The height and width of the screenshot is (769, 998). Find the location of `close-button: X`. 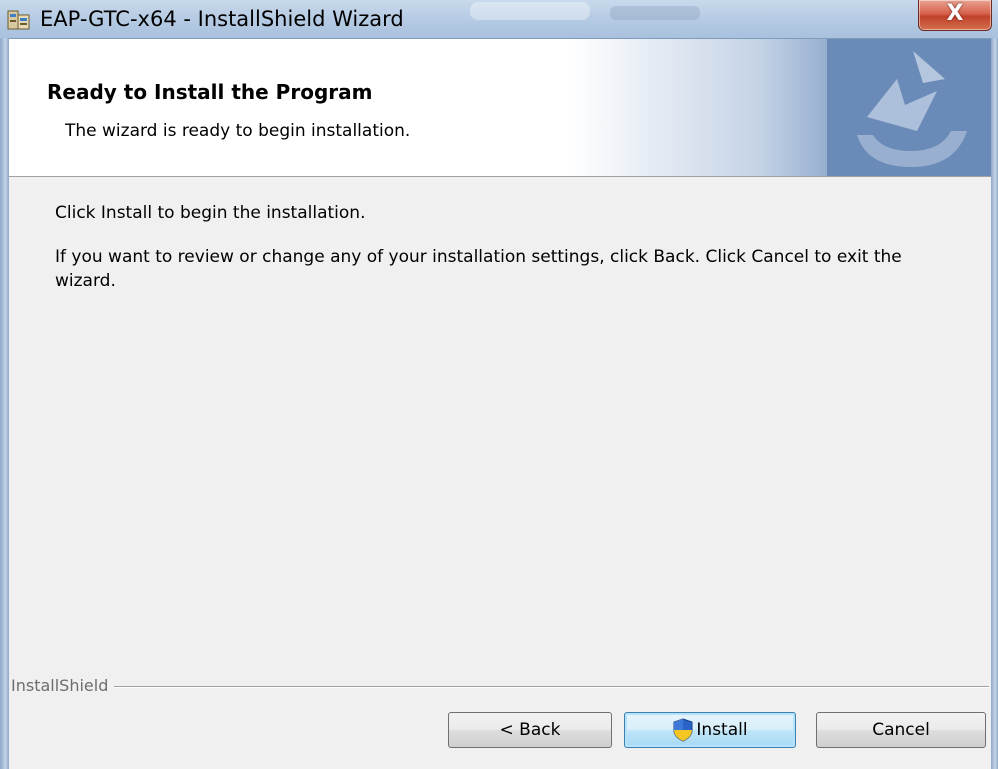

close-button: X is located at coordinates (955, 15).